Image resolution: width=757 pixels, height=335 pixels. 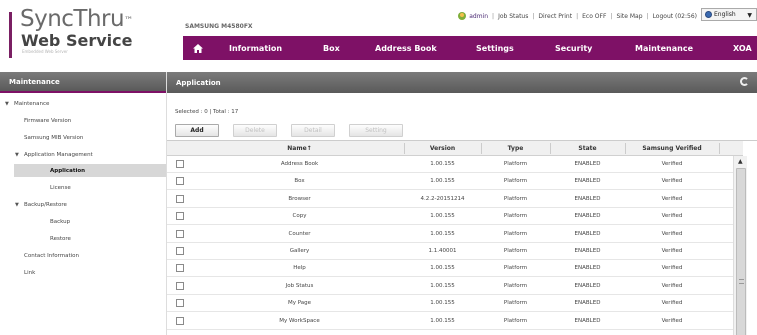 What do you see at coordinates (573, 48) in the screenshot?
I see `nav-security: Security` at bounding box center [573, 48].